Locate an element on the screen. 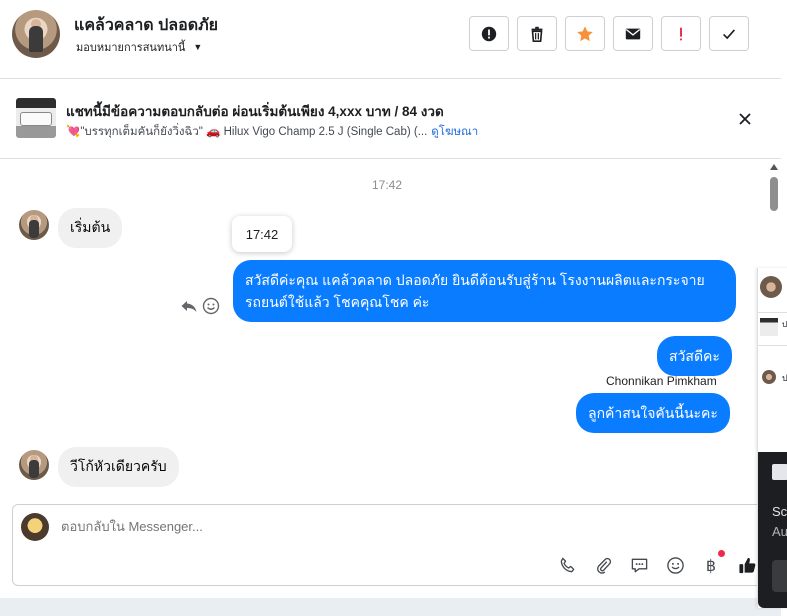  message-bubble-incoming: เริ่มต้น is located at coordinates (90, 228).